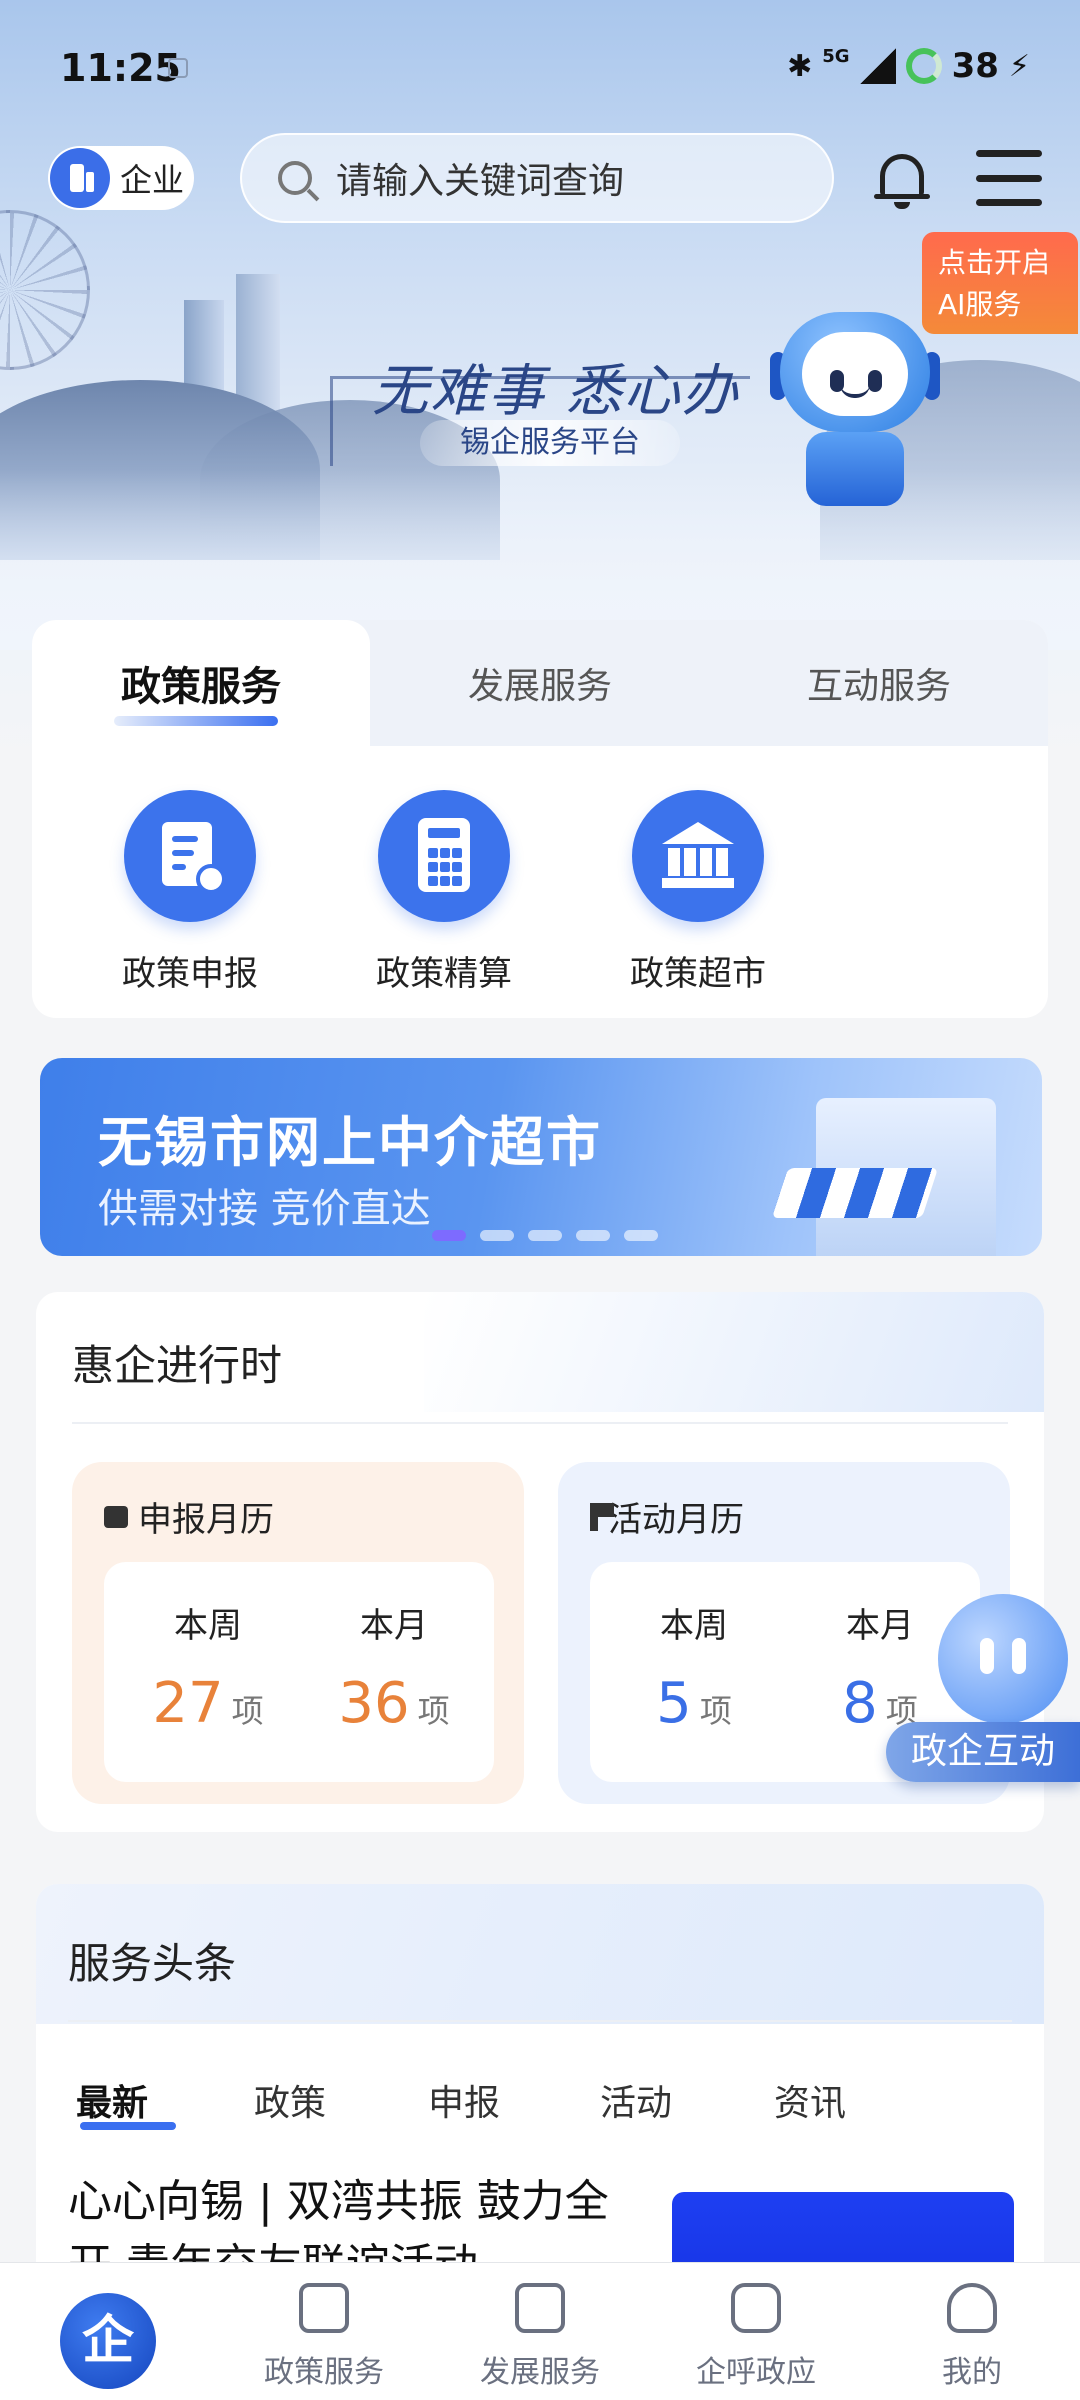 This screenshot has height=2400, width=1080. I want to click on news-tabs: 最新 政策 申报 活动 资讯, so click(541, 2104).